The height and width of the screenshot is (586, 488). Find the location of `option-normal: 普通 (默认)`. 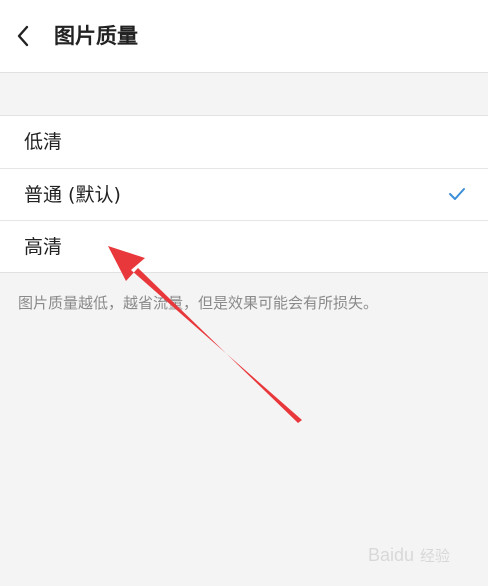

option-normal: 普通 (默认) is located at coordinates (244, 194).